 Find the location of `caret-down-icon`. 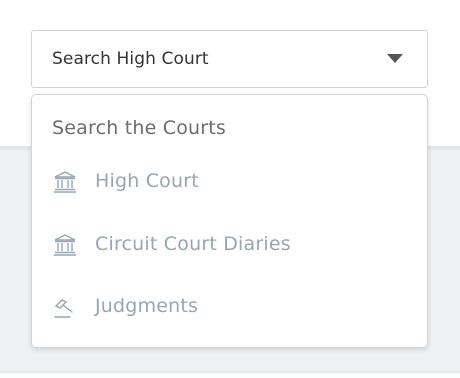

caret-down-icon is located at coordinates (395, 58).